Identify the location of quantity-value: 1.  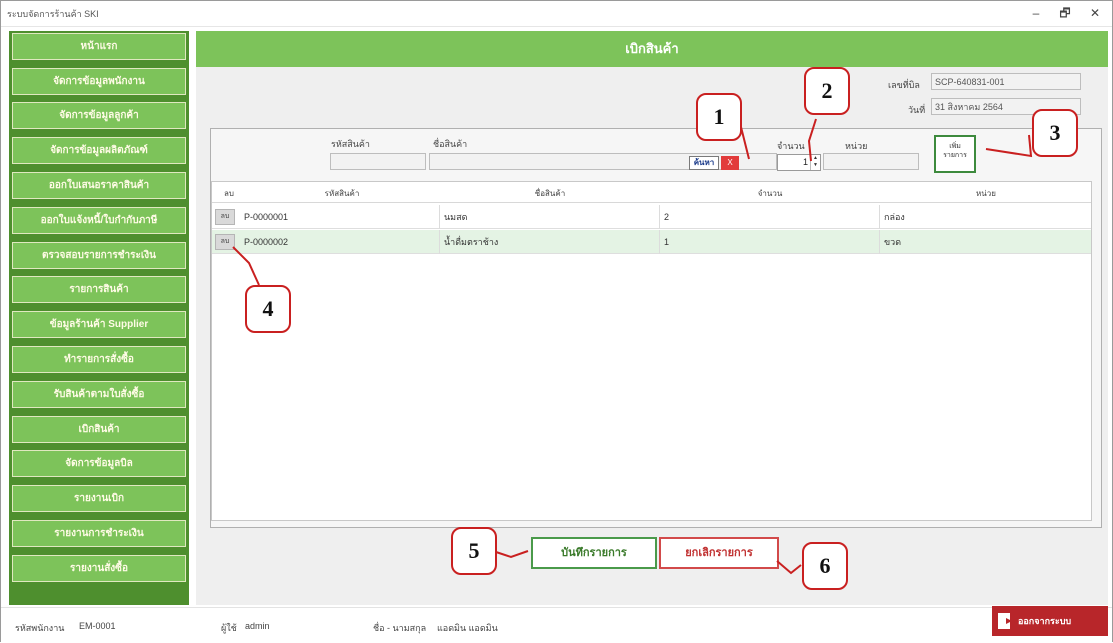
(805, 162).